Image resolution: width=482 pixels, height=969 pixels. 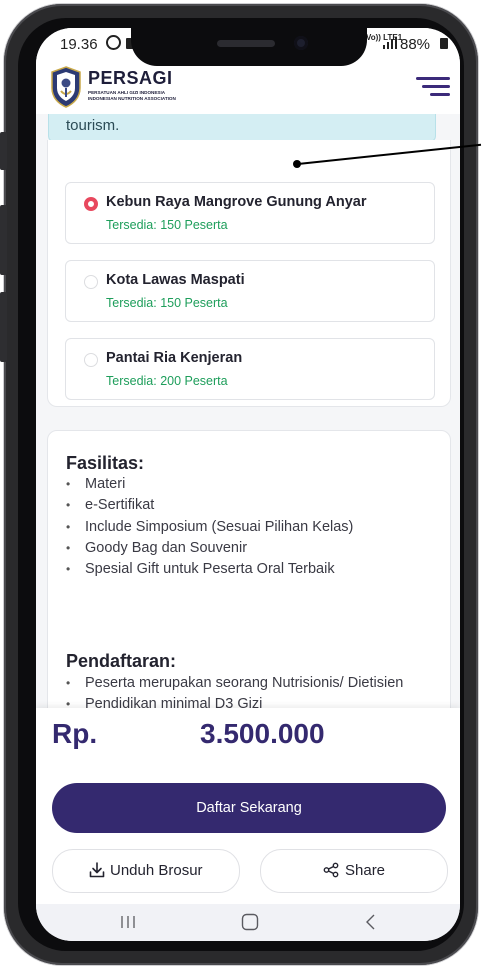 What do you see at coordinates (128, 922) in the screenshot?
I see `recent-apps-icon` at bounding box center [128, 922].